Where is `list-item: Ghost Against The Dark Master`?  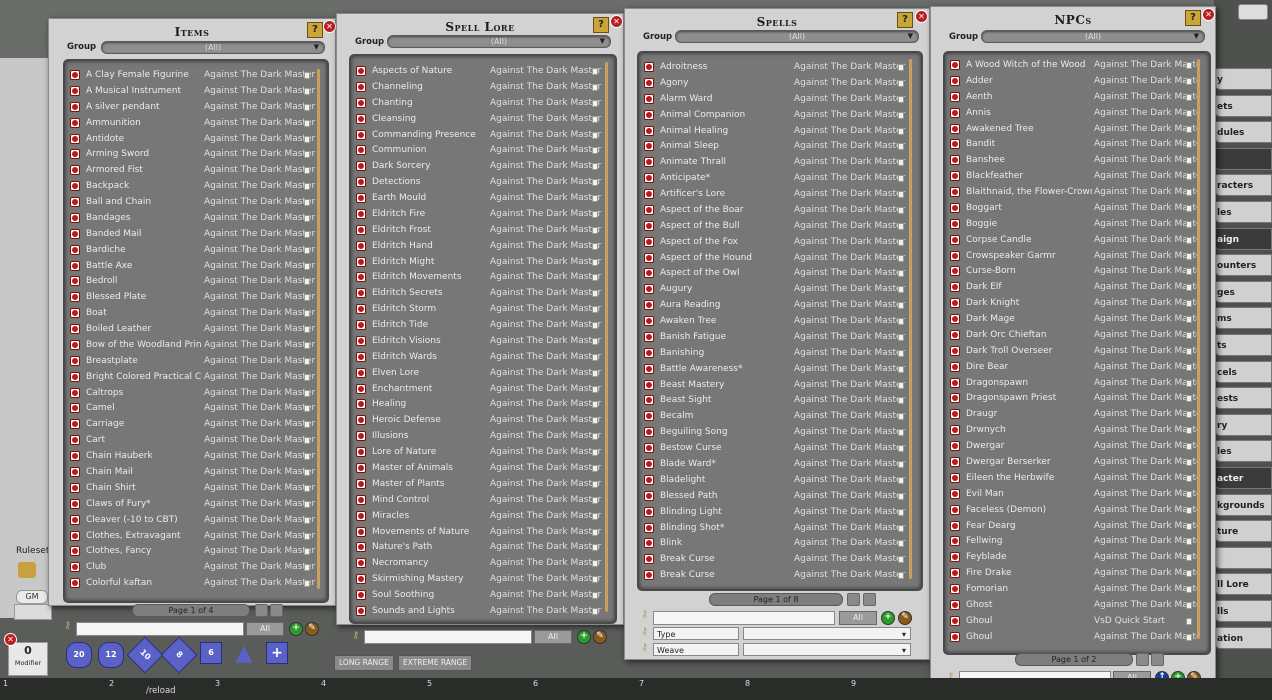
list-item: Ghost Against The Dark Master is located at coordinates (1074, 605).